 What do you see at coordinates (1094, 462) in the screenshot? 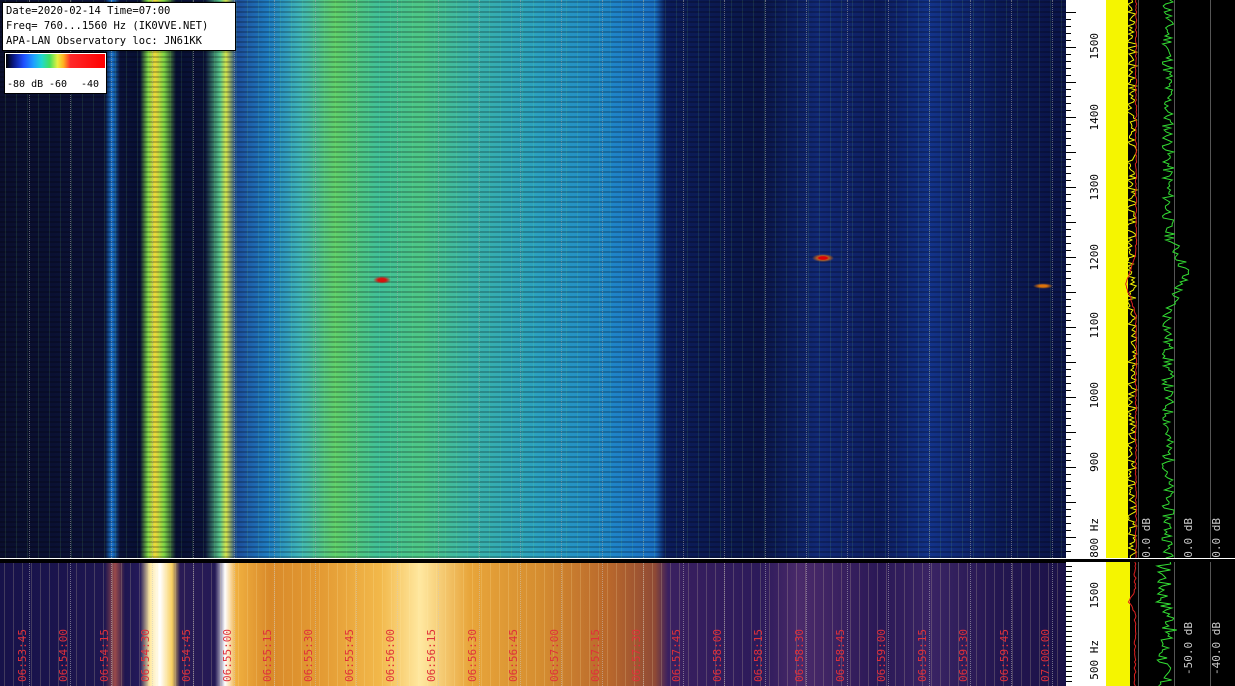
I see `frequency-label: 900` at bounding box center [1094, 462].